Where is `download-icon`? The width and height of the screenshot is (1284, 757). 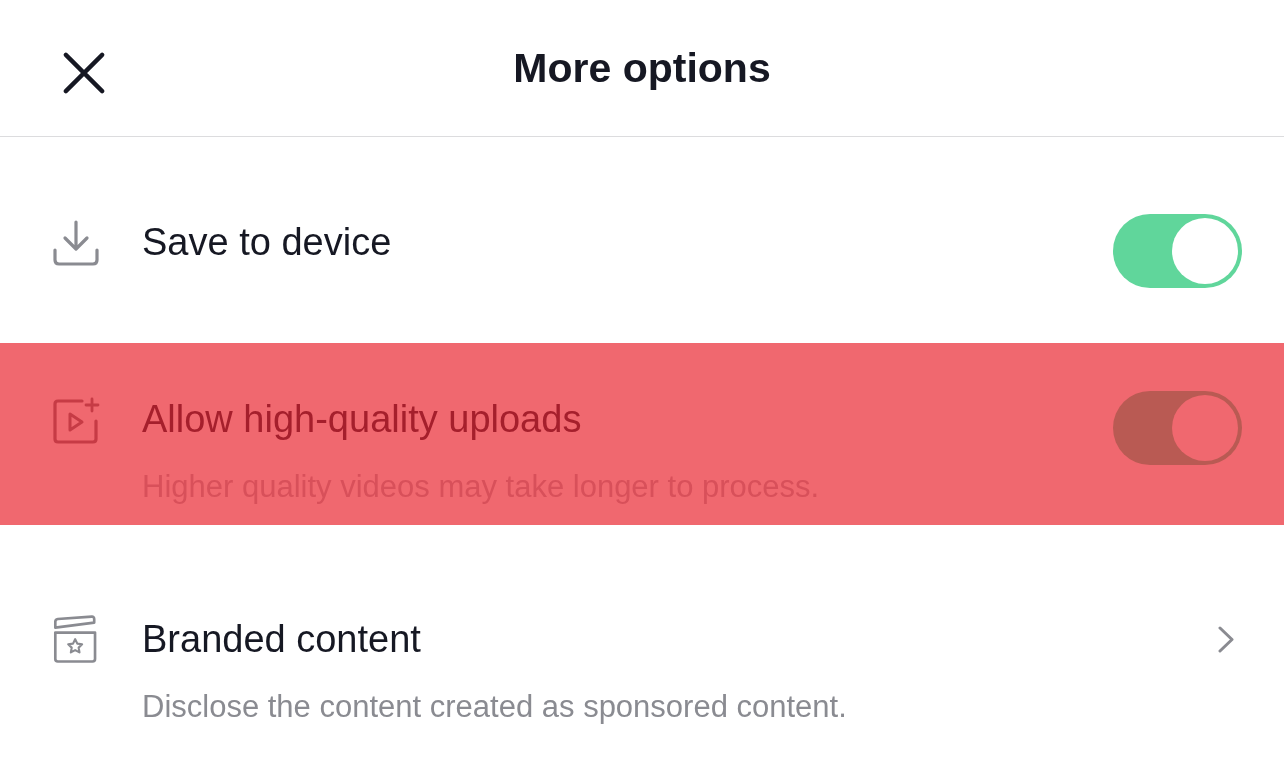 download-icon is located at coordinates (76, 243).